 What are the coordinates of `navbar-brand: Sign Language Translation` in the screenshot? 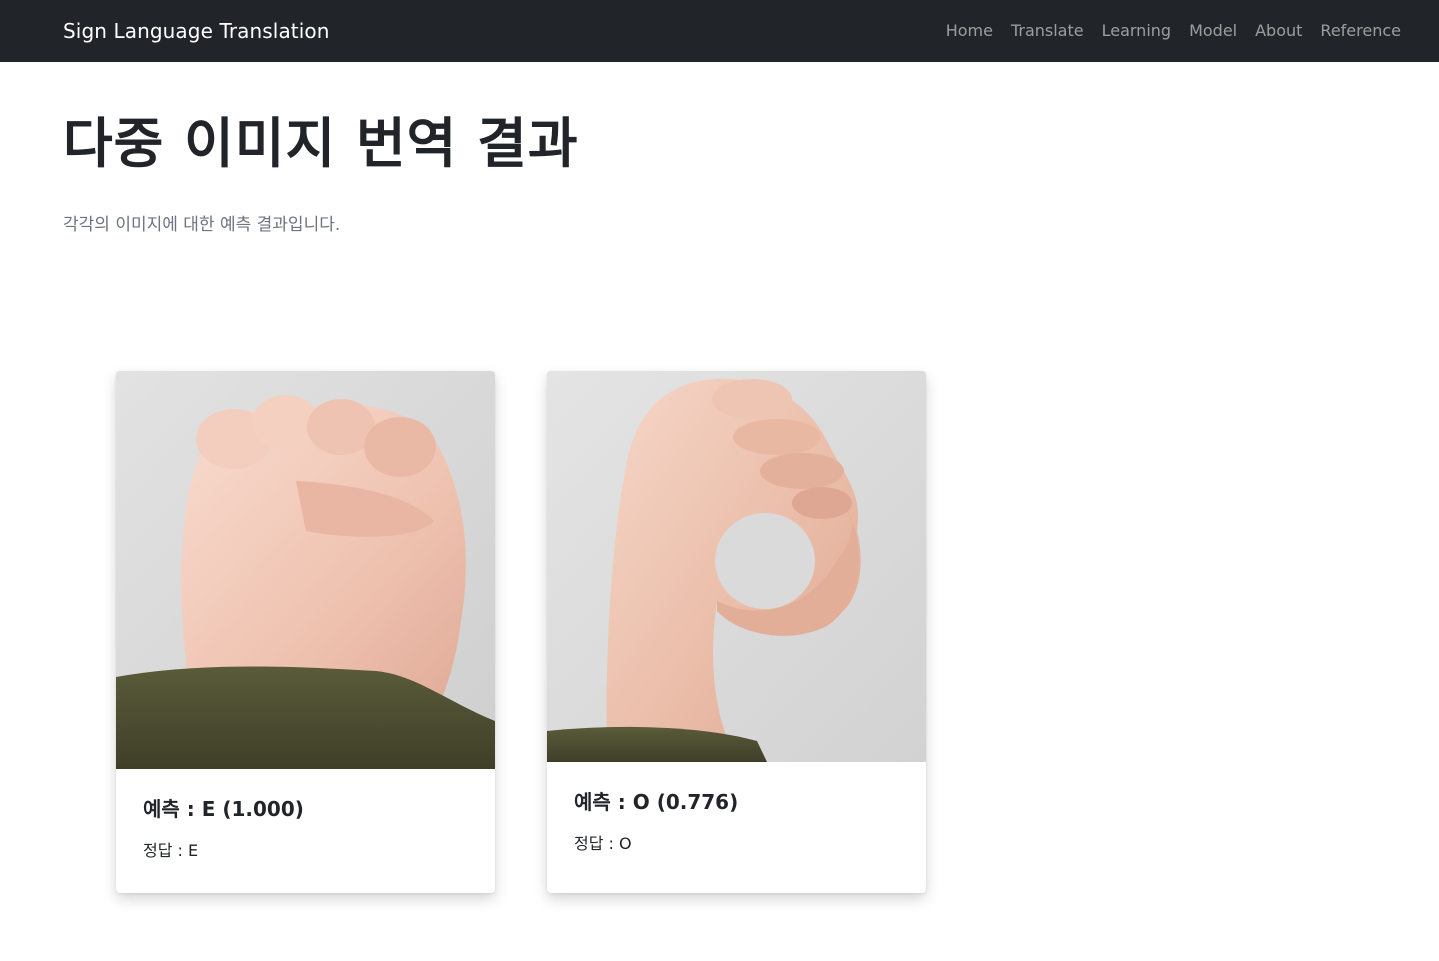 It's located at (196, 31).